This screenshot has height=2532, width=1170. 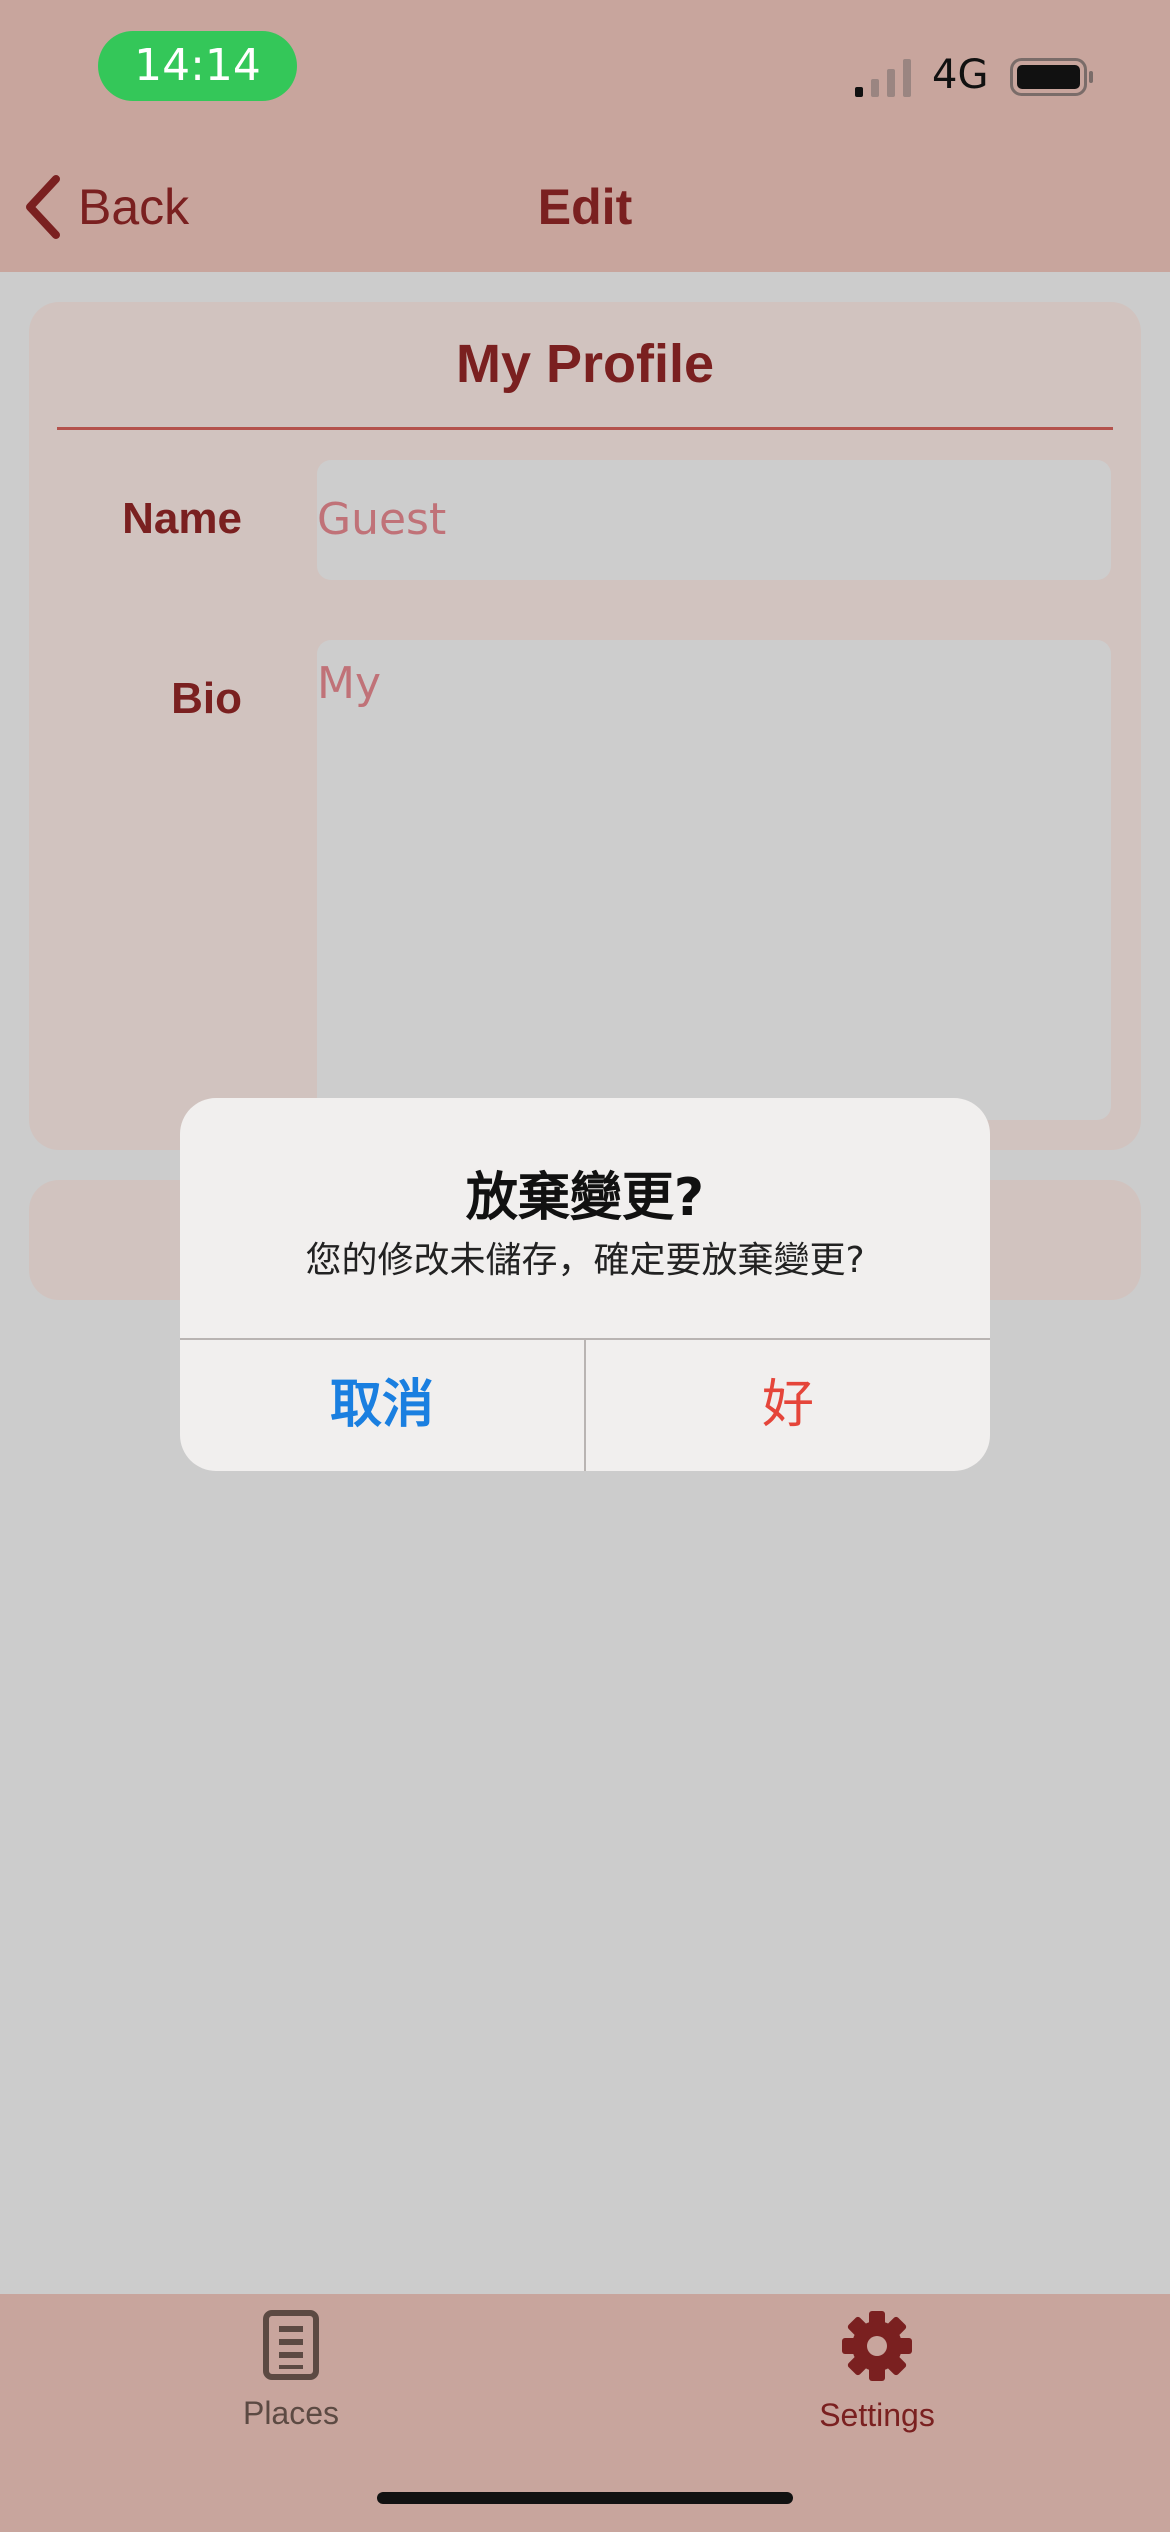 What do you see at coordinates (291, 2345) in the screenshot?
I see `document-list-icon` at bounding box center [291, 2345].